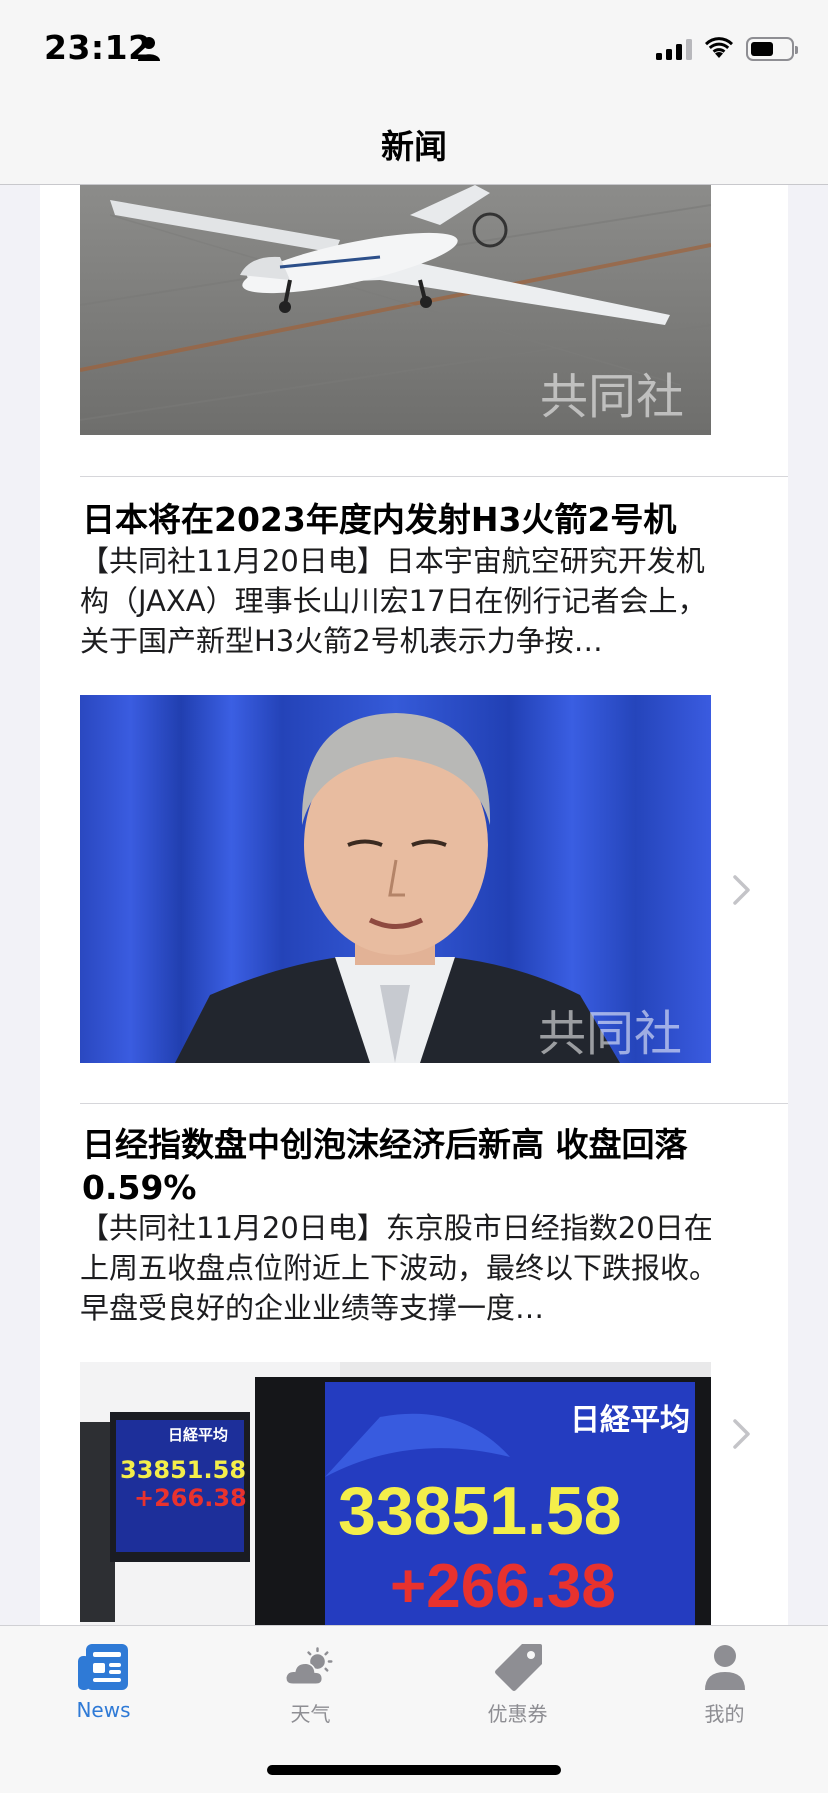 The width and height of the screenshot is (828, 1793). Describe the element at coordinates (772, 49) in the screenshot. I see `battery-icon` at that location.